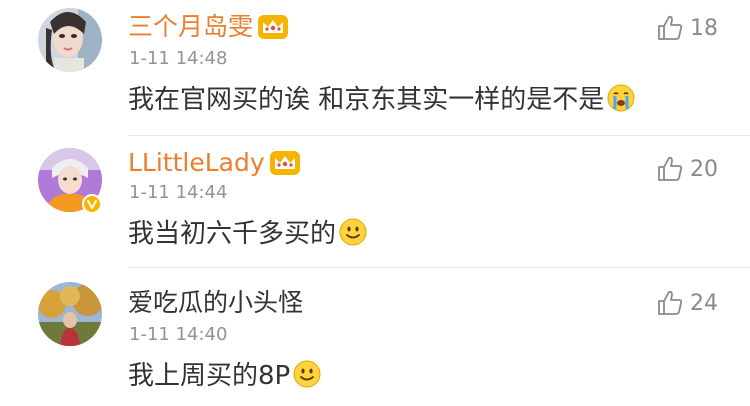 This screenshot has width=750, height=406. I want to click on username-text: 爱吃瓜的小头怪, so click(215, 302).